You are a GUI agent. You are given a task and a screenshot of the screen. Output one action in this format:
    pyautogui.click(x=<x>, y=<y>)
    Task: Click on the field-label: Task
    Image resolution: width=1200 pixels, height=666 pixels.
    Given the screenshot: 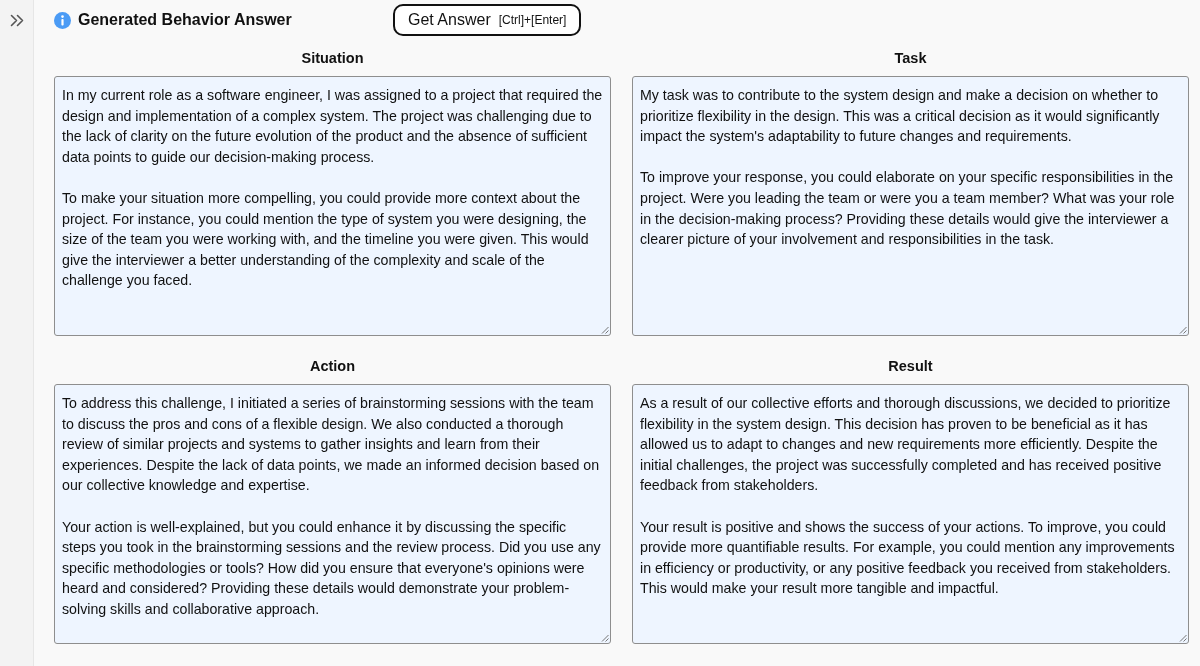 What is the action you would take?
    pyautogui.click(x=910, y=58)
    